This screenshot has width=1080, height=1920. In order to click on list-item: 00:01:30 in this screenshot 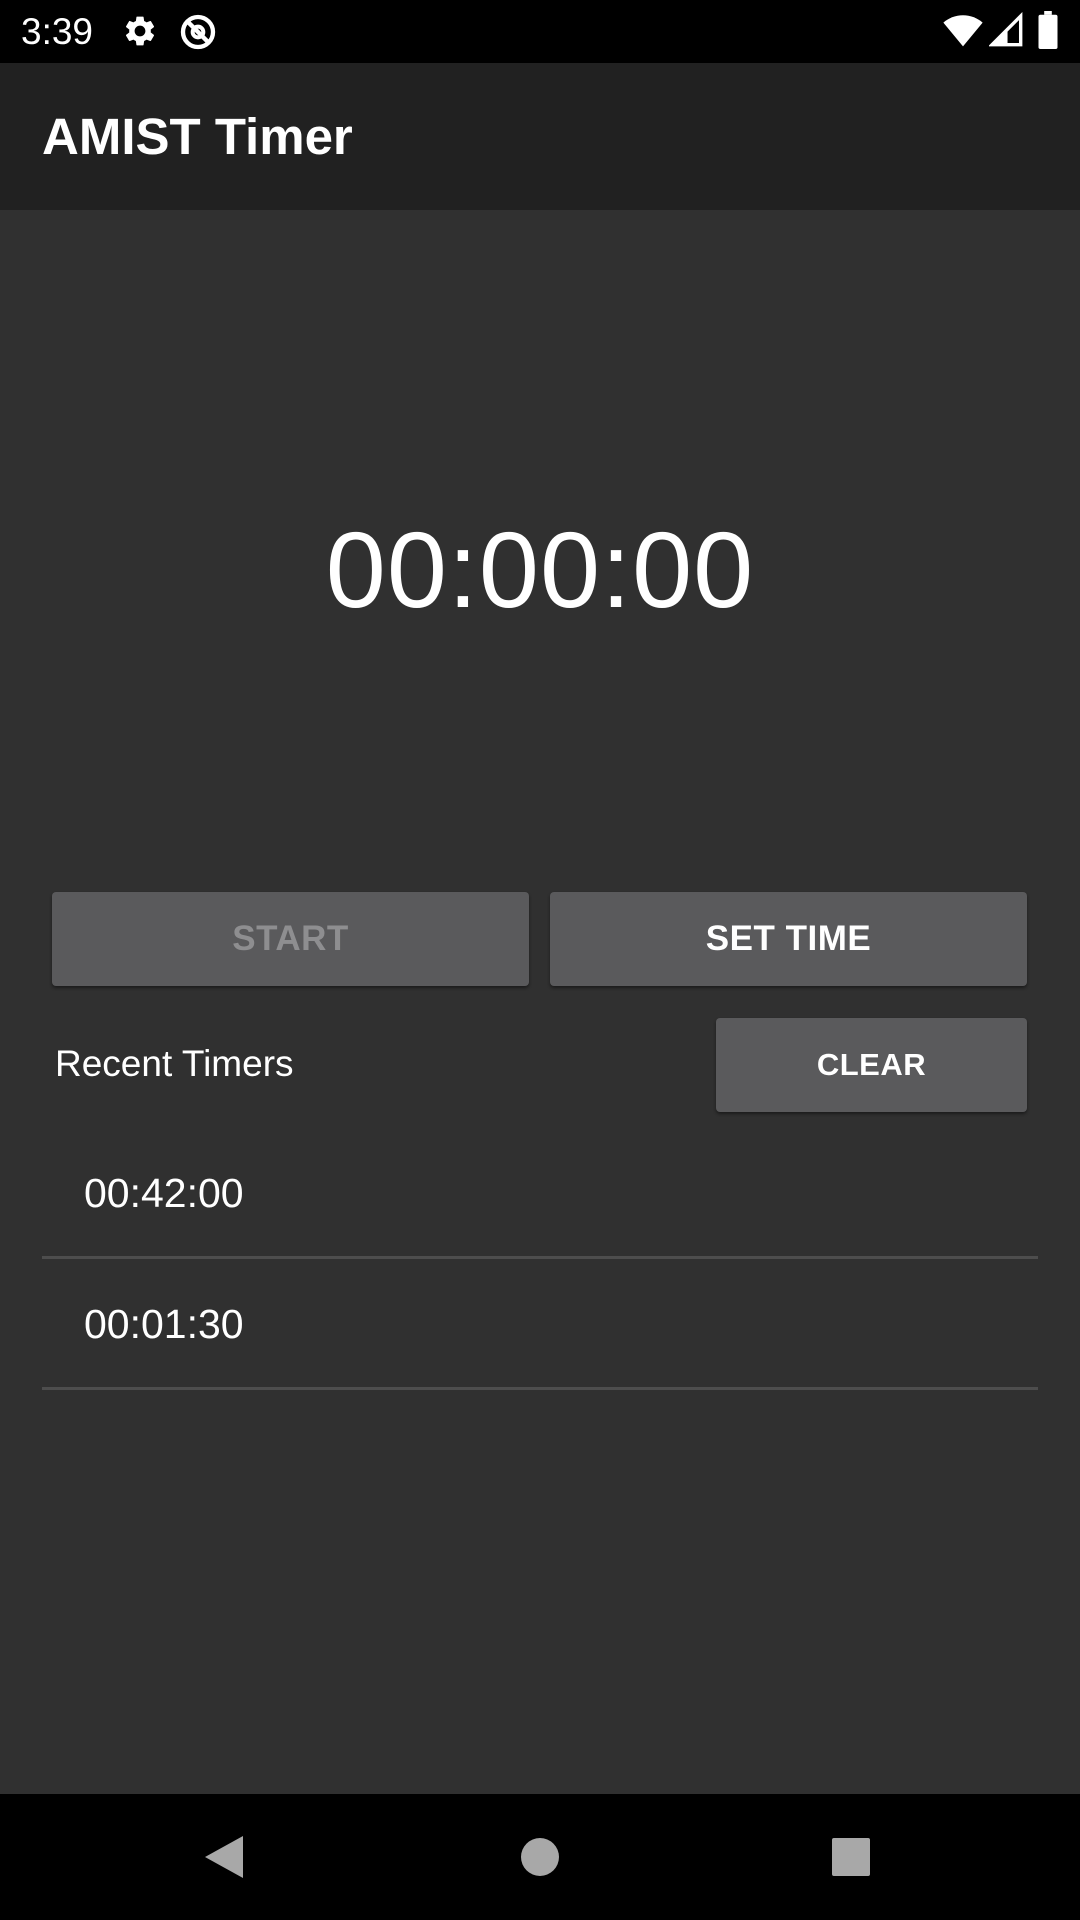, I will do `click(540, 1324)`.